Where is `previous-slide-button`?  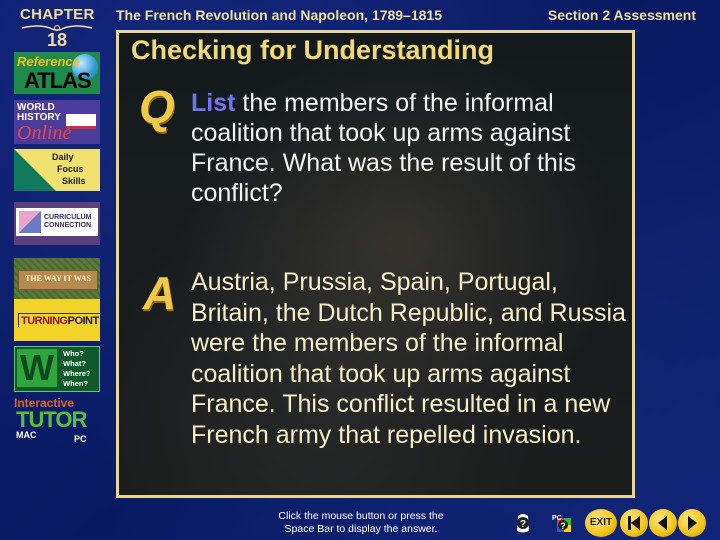 previous-slide-button is located at coordinates (663, 523).